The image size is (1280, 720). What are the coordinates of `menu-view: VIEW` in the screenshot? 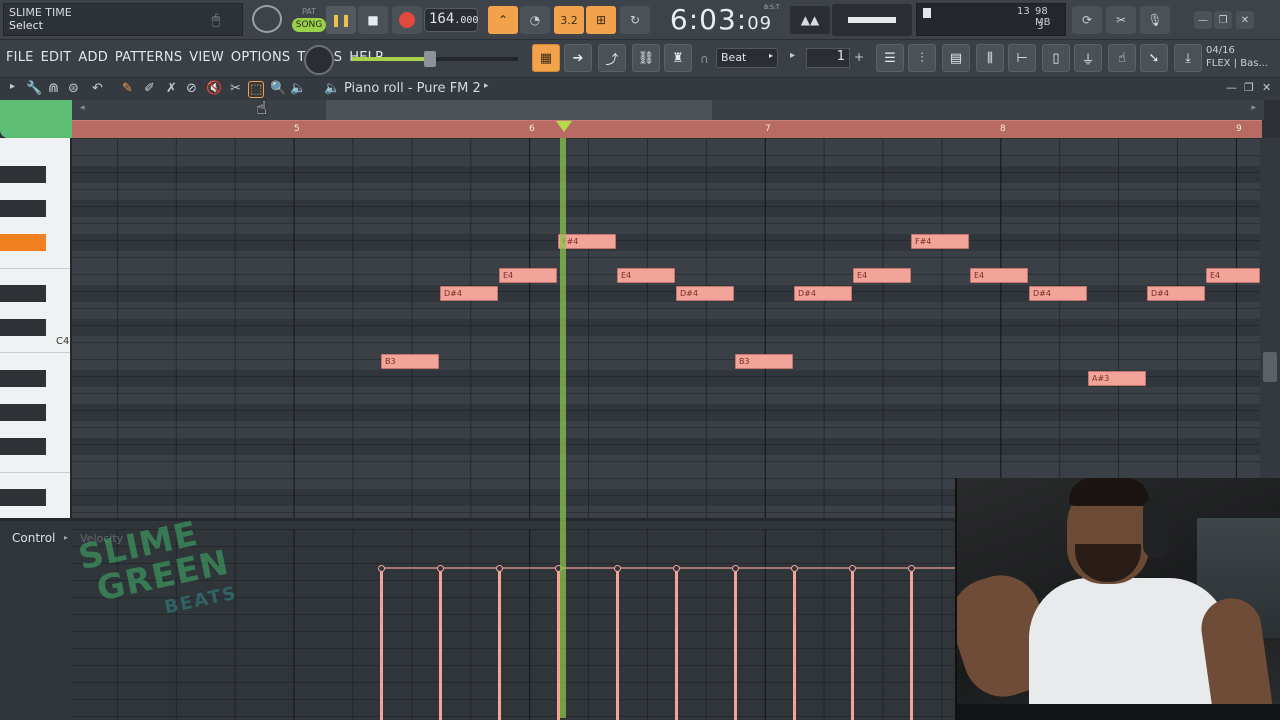 It's located at (206, 57).